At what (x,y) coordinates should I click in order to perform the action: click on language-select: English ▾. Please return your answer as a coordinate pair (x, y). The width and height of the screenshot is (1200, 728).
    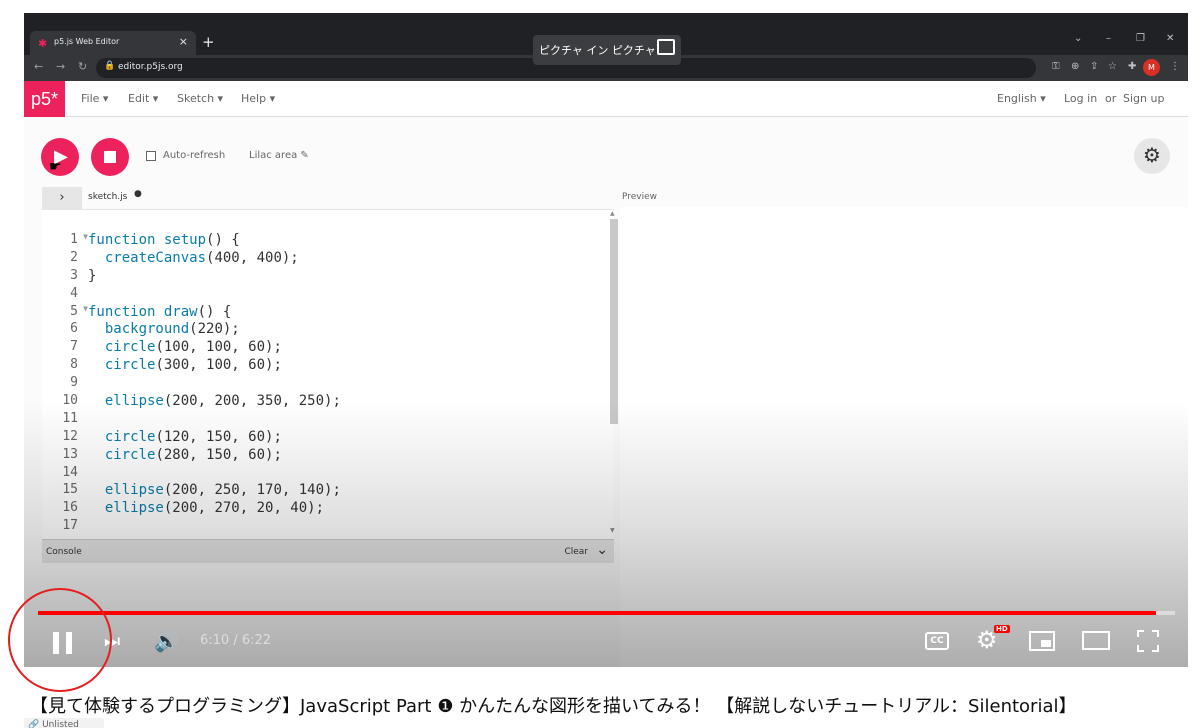
    Looking at the image, I should click on (1021, 98).